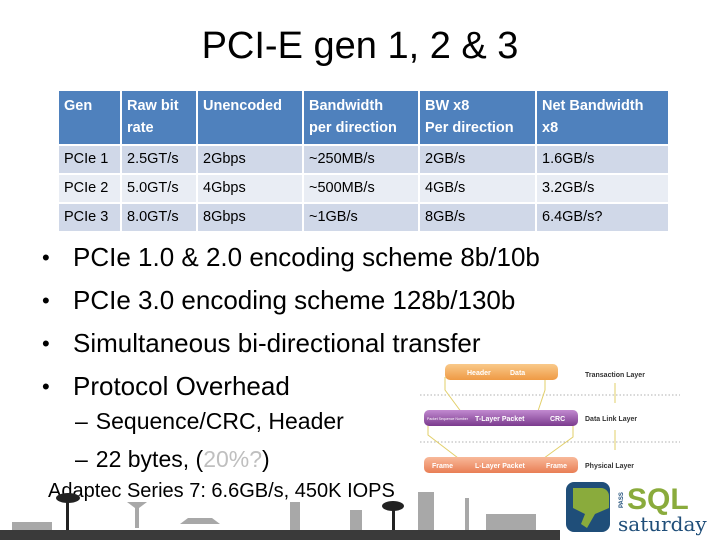  Describe the element at coordinates (219, 421) in the screenshot. I see `sub-bullet-text: Sequence/CRC, Header` at that location.